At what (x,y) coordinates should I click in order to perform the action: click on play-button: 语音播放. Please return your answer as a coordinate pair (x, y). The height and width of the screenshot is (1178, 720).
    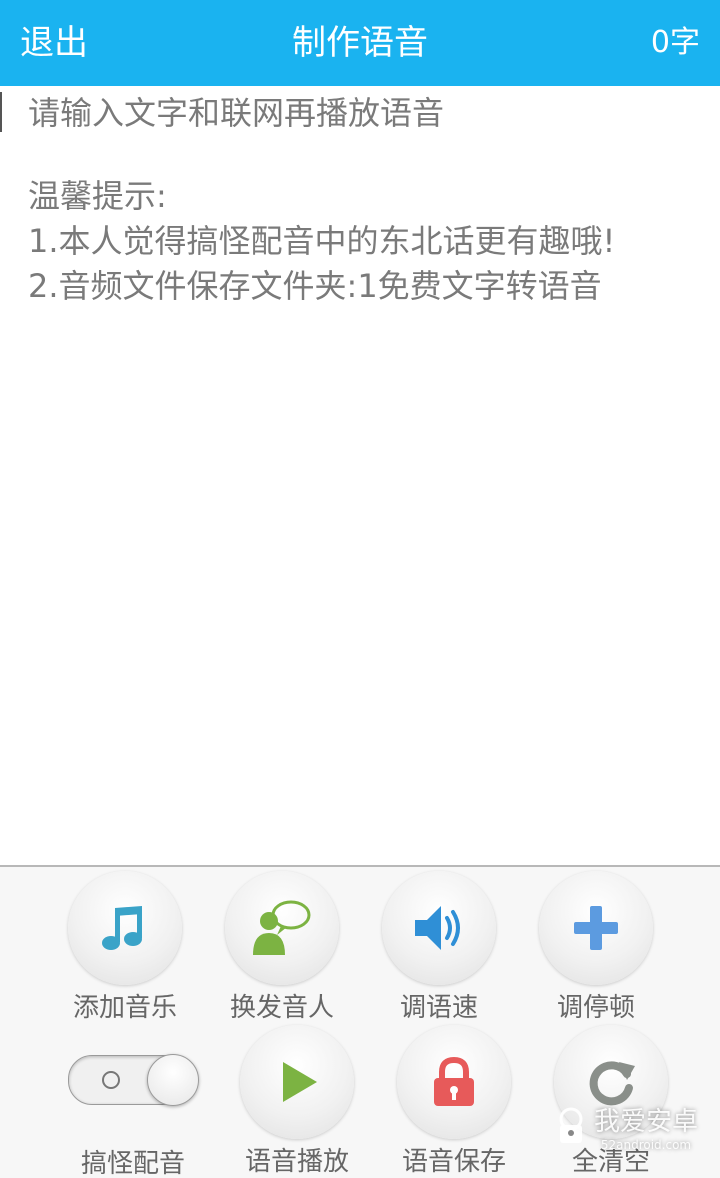
    Looking at the image, I should click on (297, 1101).